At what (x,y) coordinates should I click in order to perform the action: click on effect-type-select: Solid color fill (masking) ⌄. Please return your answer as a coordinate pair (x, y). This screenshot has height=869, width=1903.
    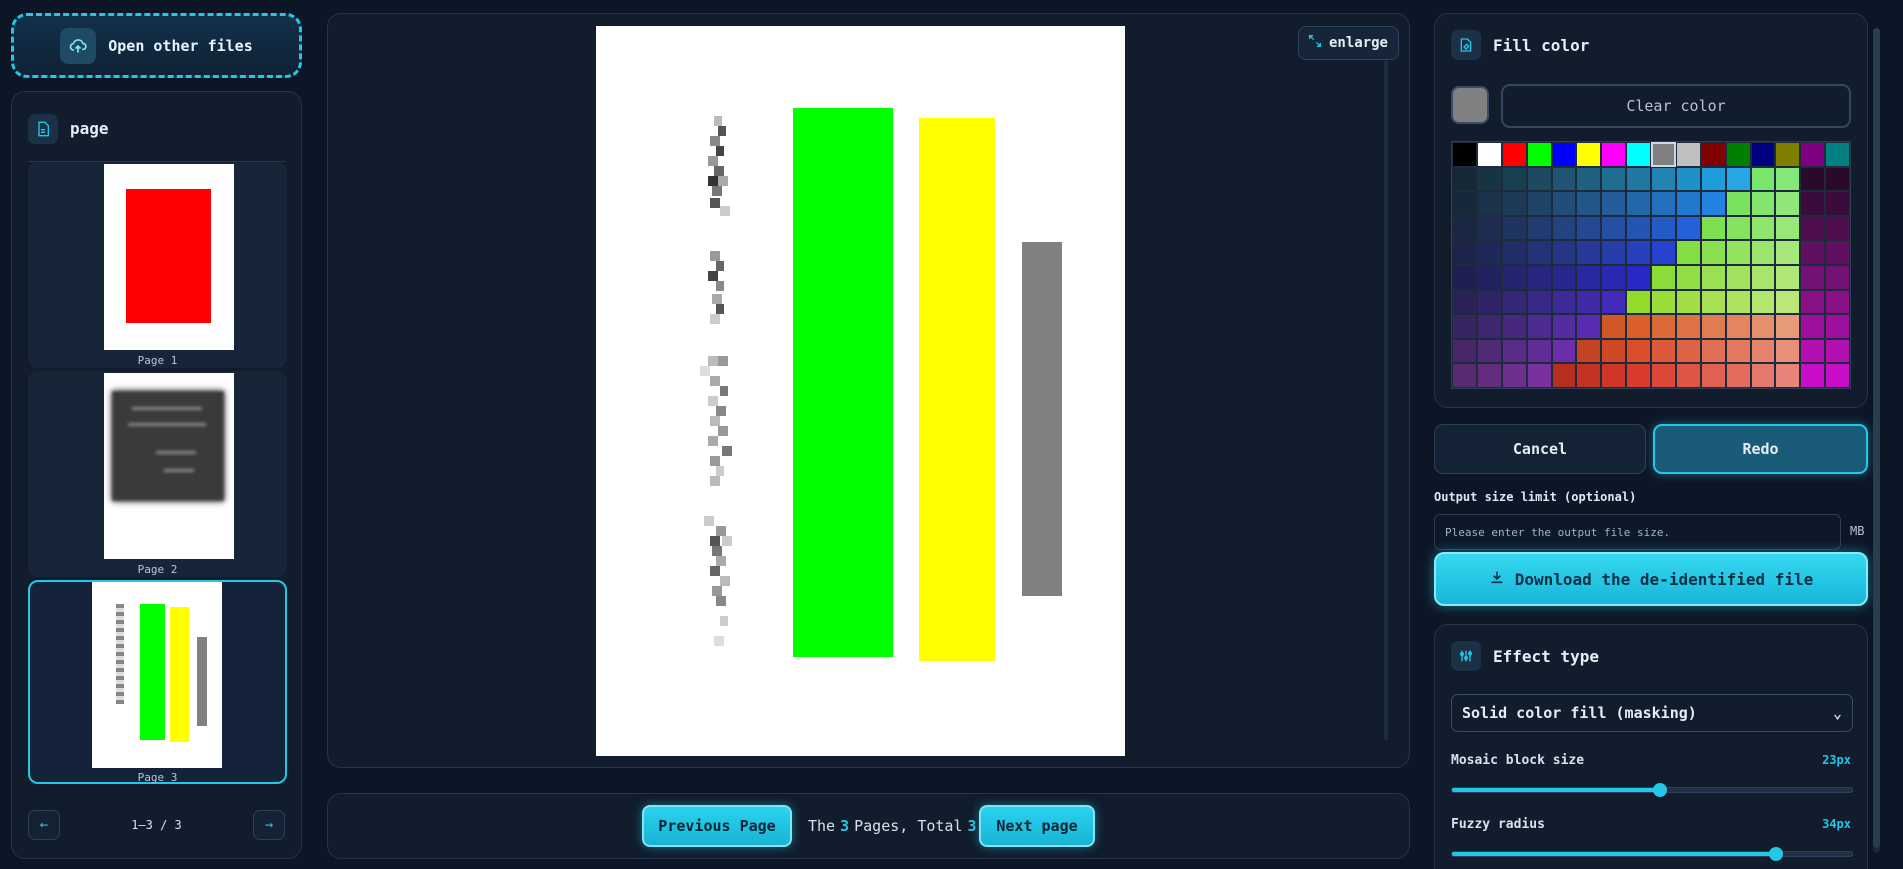
    Looking at the image, I should click on (1652, 713).